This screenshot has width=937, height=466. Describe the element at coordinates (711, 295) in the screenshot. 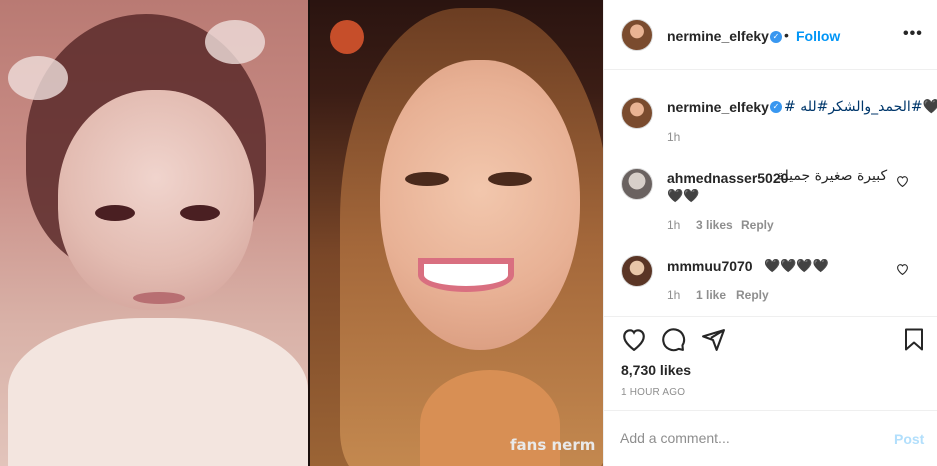

I see `comment-likes: 1 like` at that location.